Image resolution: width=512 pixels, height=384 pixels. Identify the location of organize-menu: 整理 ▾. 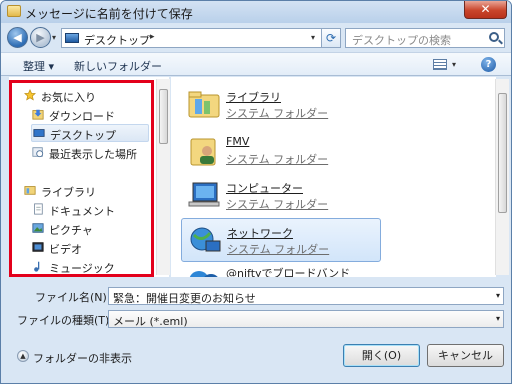
(38, 66).